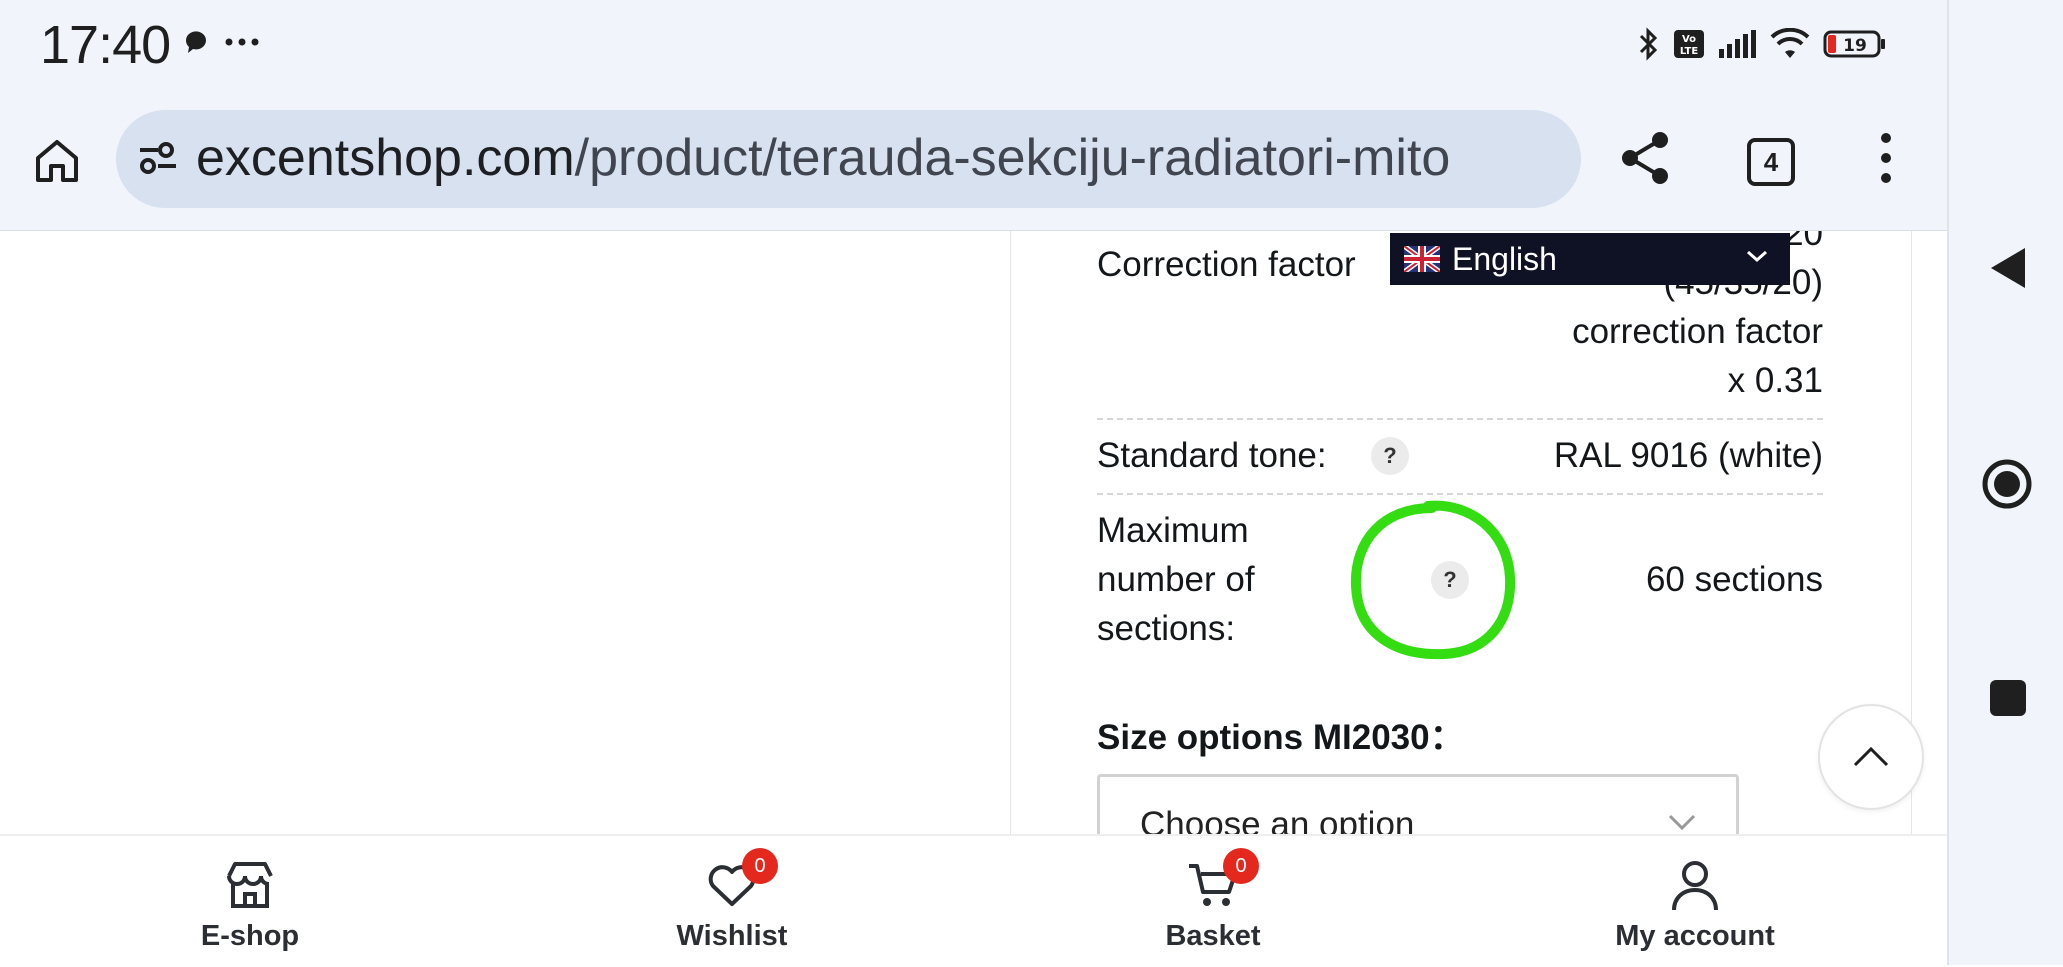  What do you see at coordinates (1737, 44) in the screenshot?
I see `signal-icon` at bounding box center [1737, 44].